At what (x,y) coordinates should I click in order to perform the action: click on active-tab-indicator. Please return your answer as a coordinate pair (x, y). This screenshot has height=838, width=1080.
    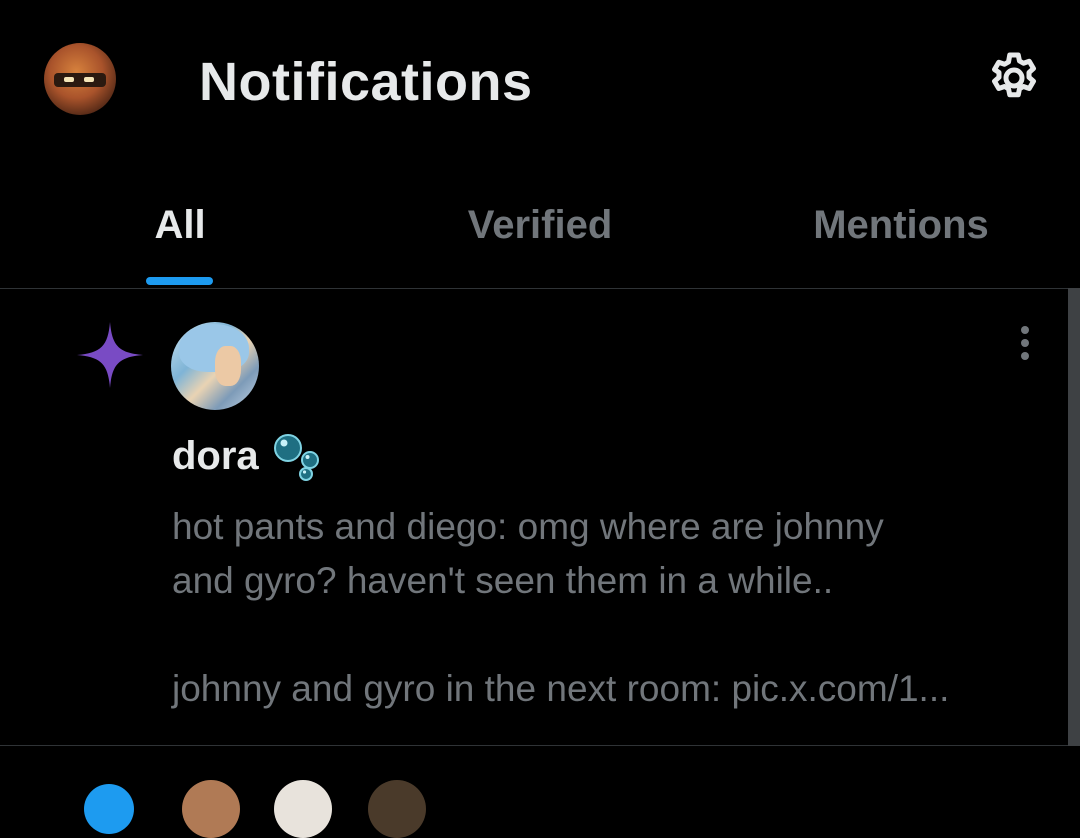
    Looking at the image, I should click on (179, 281).